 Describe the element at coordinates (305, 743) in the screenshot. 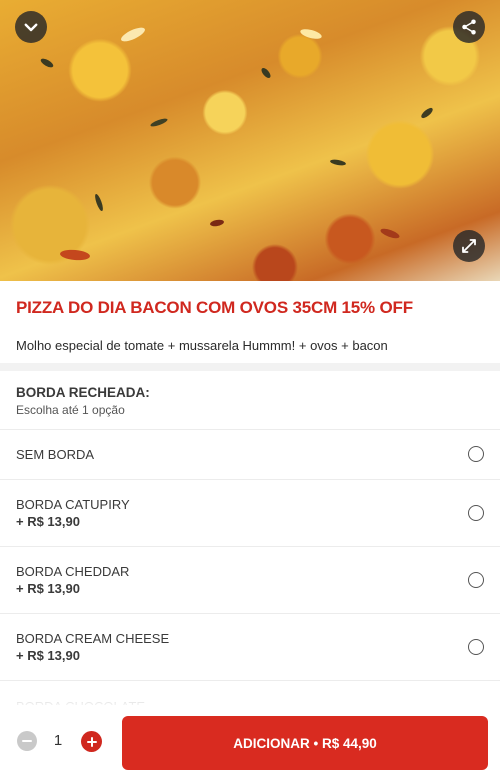

I see `add-to-cart-button: ADICIONAR • R$ 44,90` at that location.